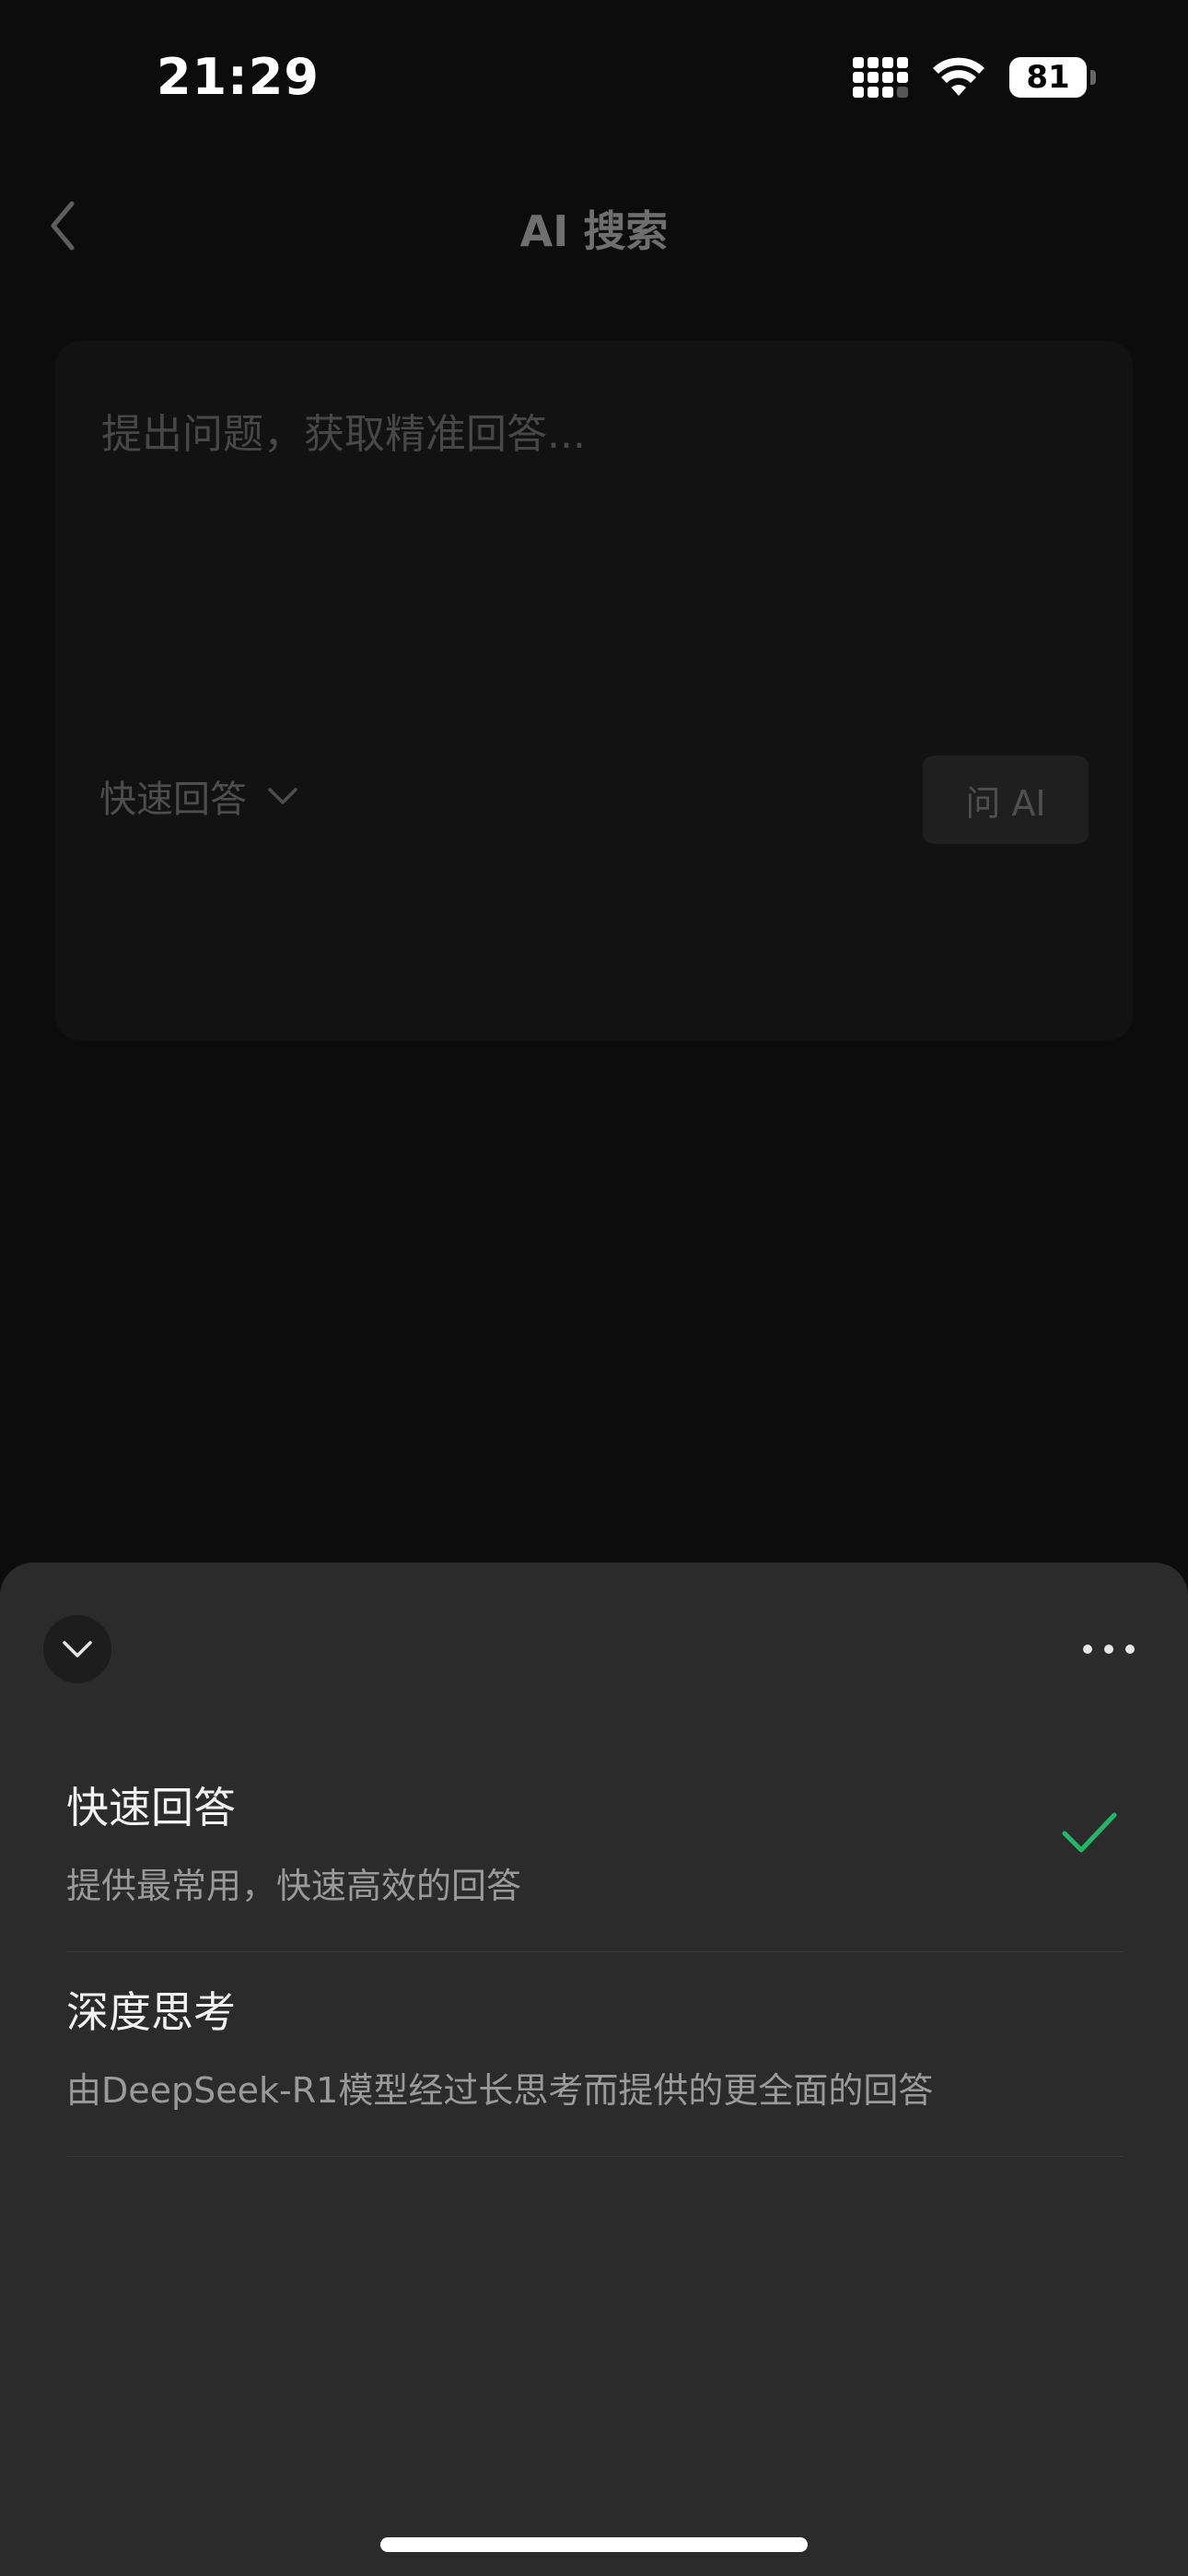 The height and width of the screenshot is (2576, 1188). Describe the element at coordinates (594, 2544) in the screenshot. I see `home-indicator` at that location.